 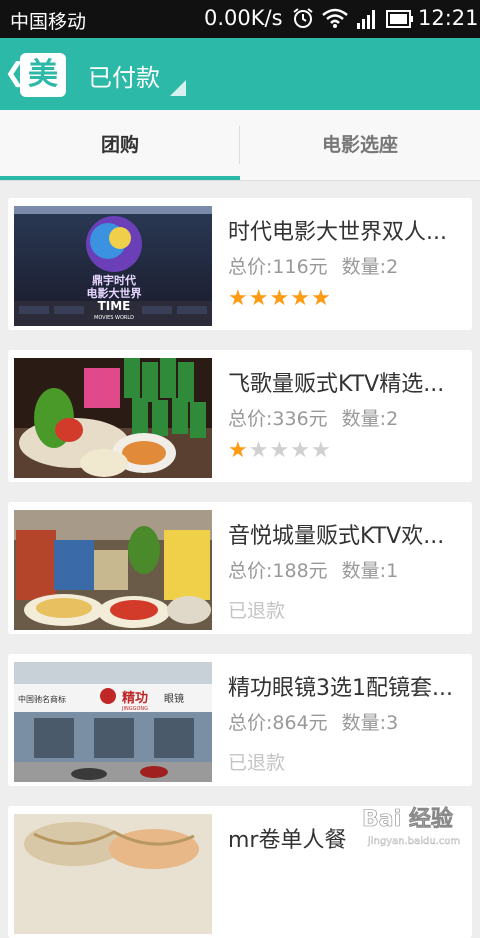 What do you see at coordinates (134, 709) in the screenshot?
I see `shop-sign-3: JINGGONG` at bounding box center [134, 709].